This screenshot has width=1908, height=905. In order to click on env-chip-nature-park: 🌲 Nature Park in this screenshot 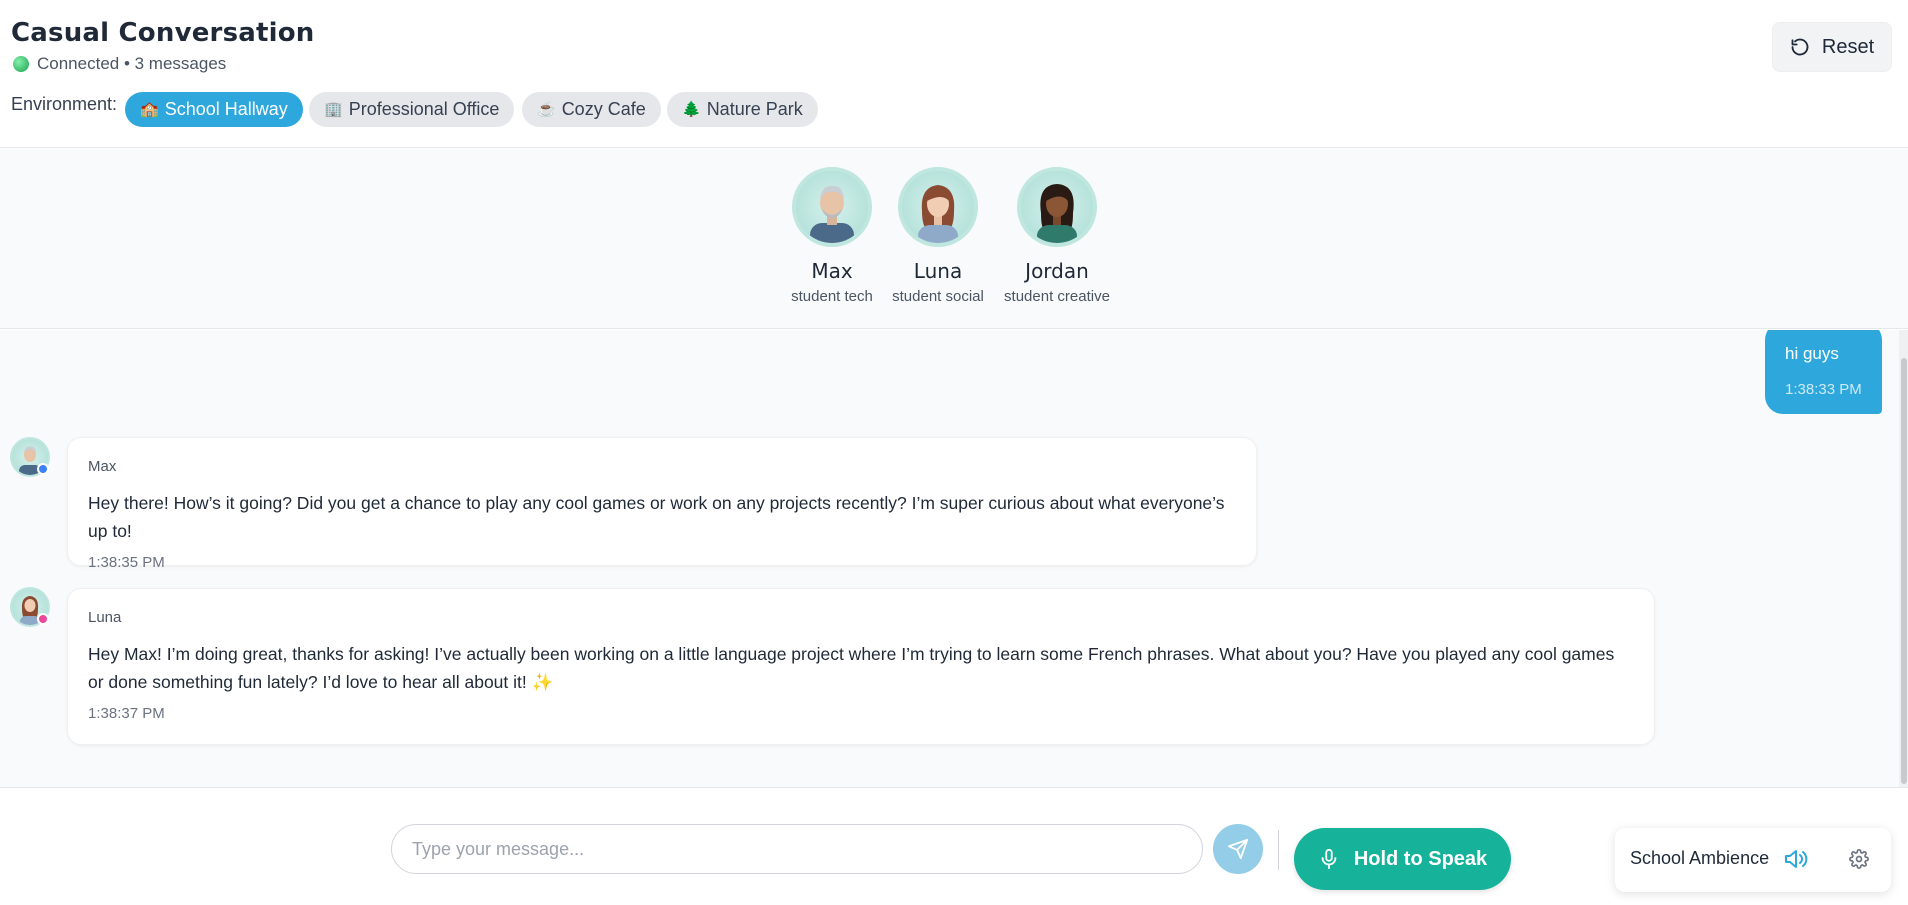, I will do `click(742, 109)`.